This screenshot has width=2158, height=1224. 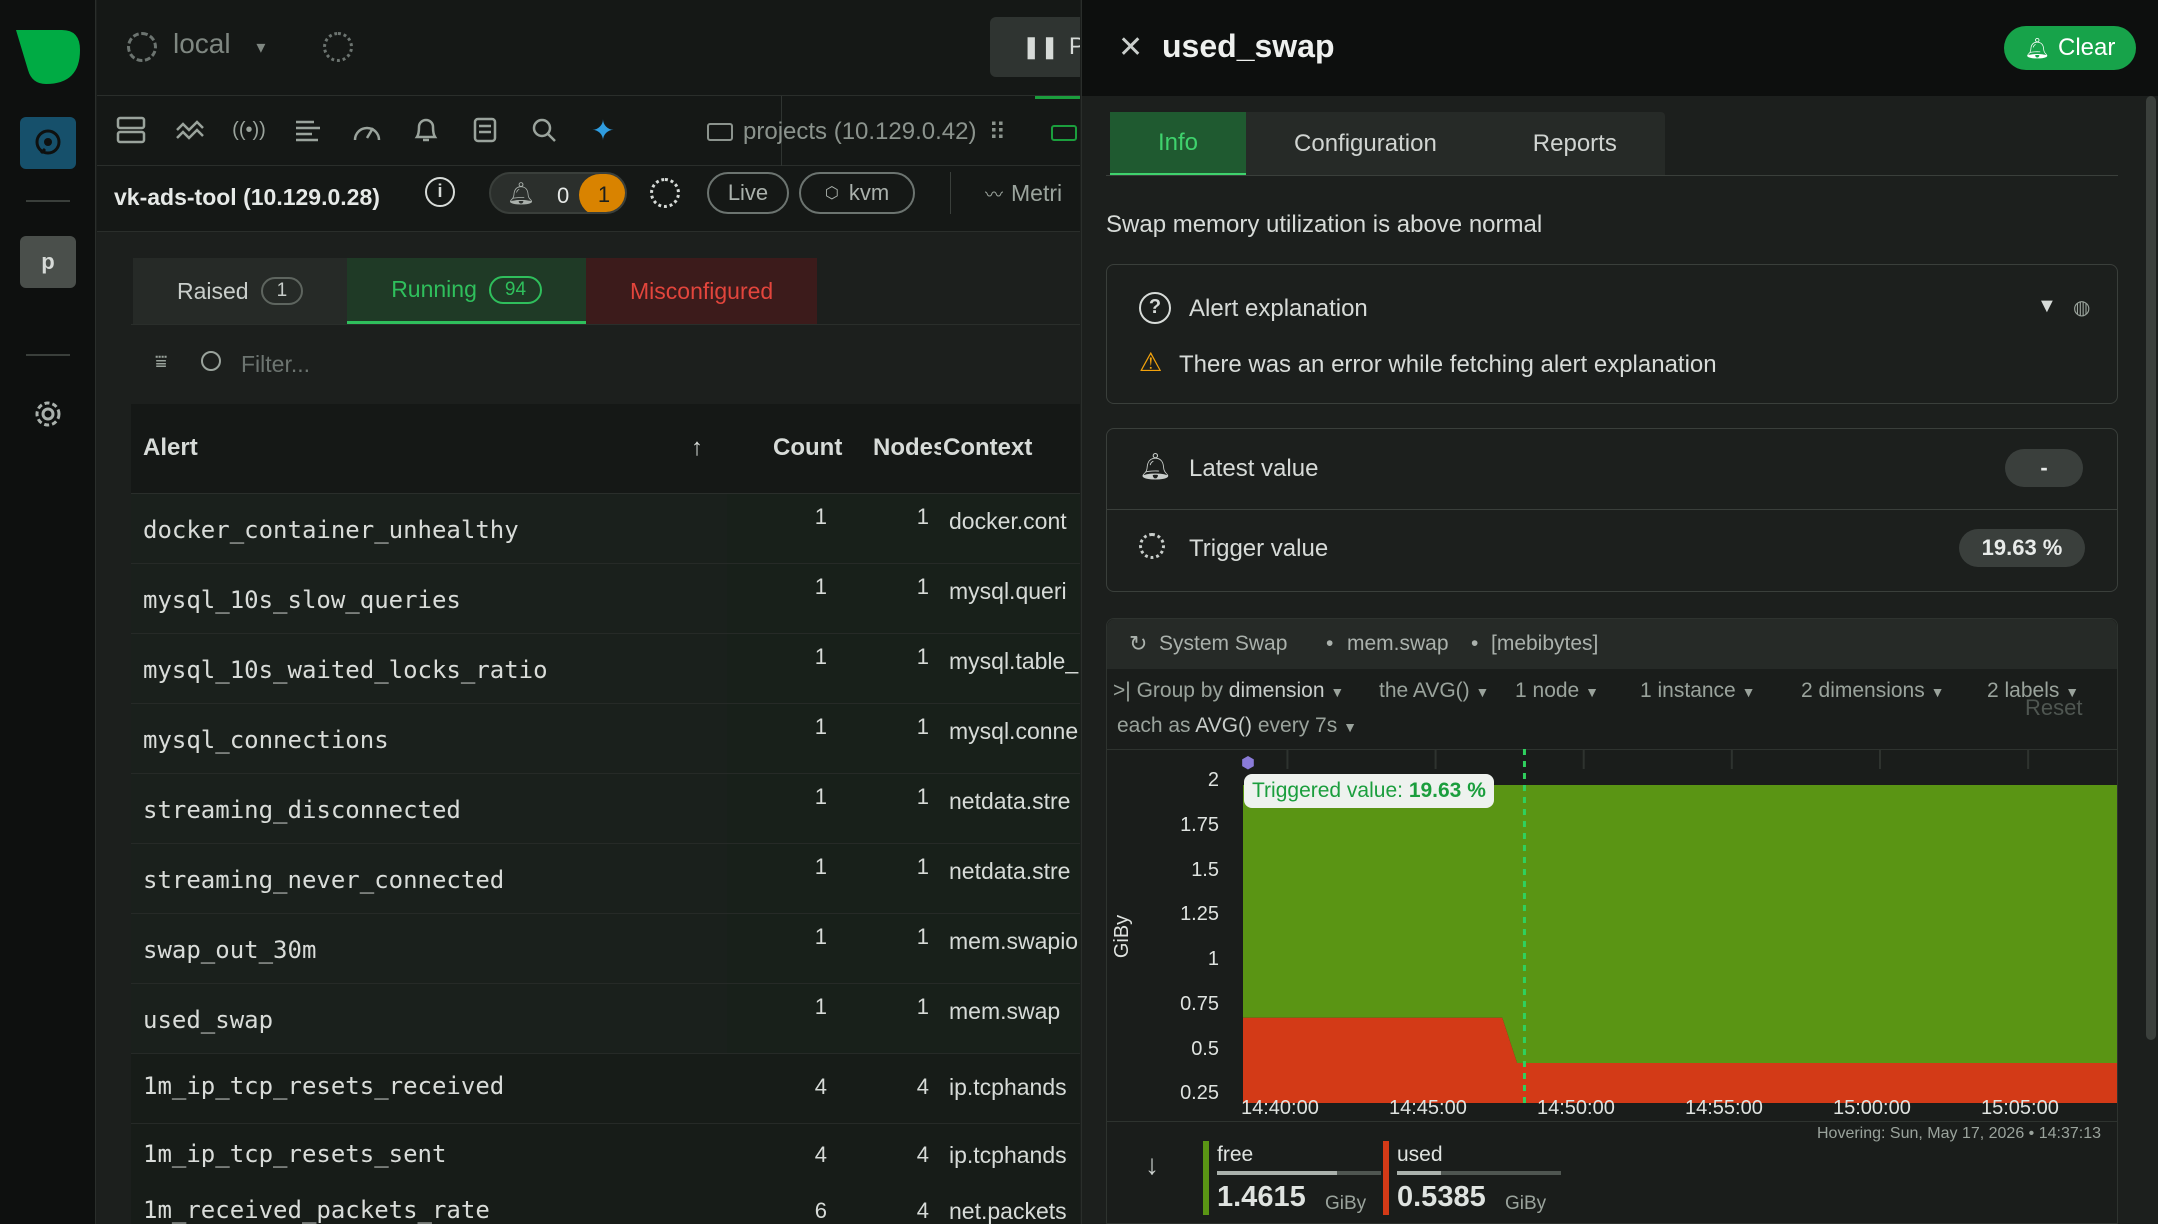 What do you see at coordinates (1280, 1108) in the screenshot?
I see `x-tick-label: 14:40:00` at bounding box center [1280, 1108].